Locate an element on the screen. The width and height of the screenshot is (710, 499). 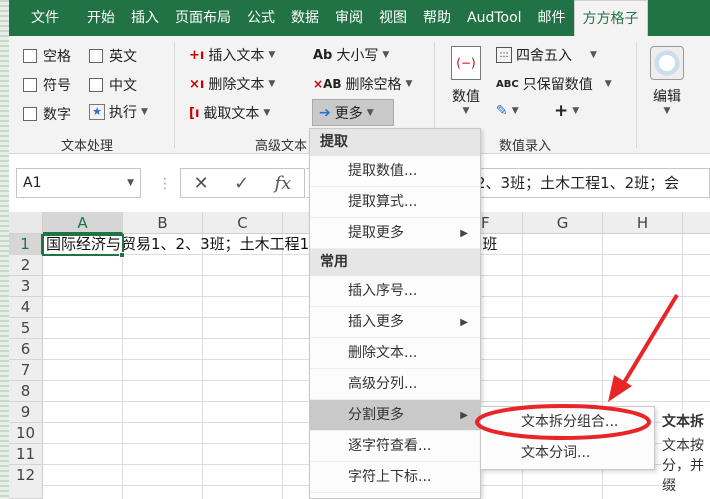
highlight-ellipse is located at coordinates (563, 422).